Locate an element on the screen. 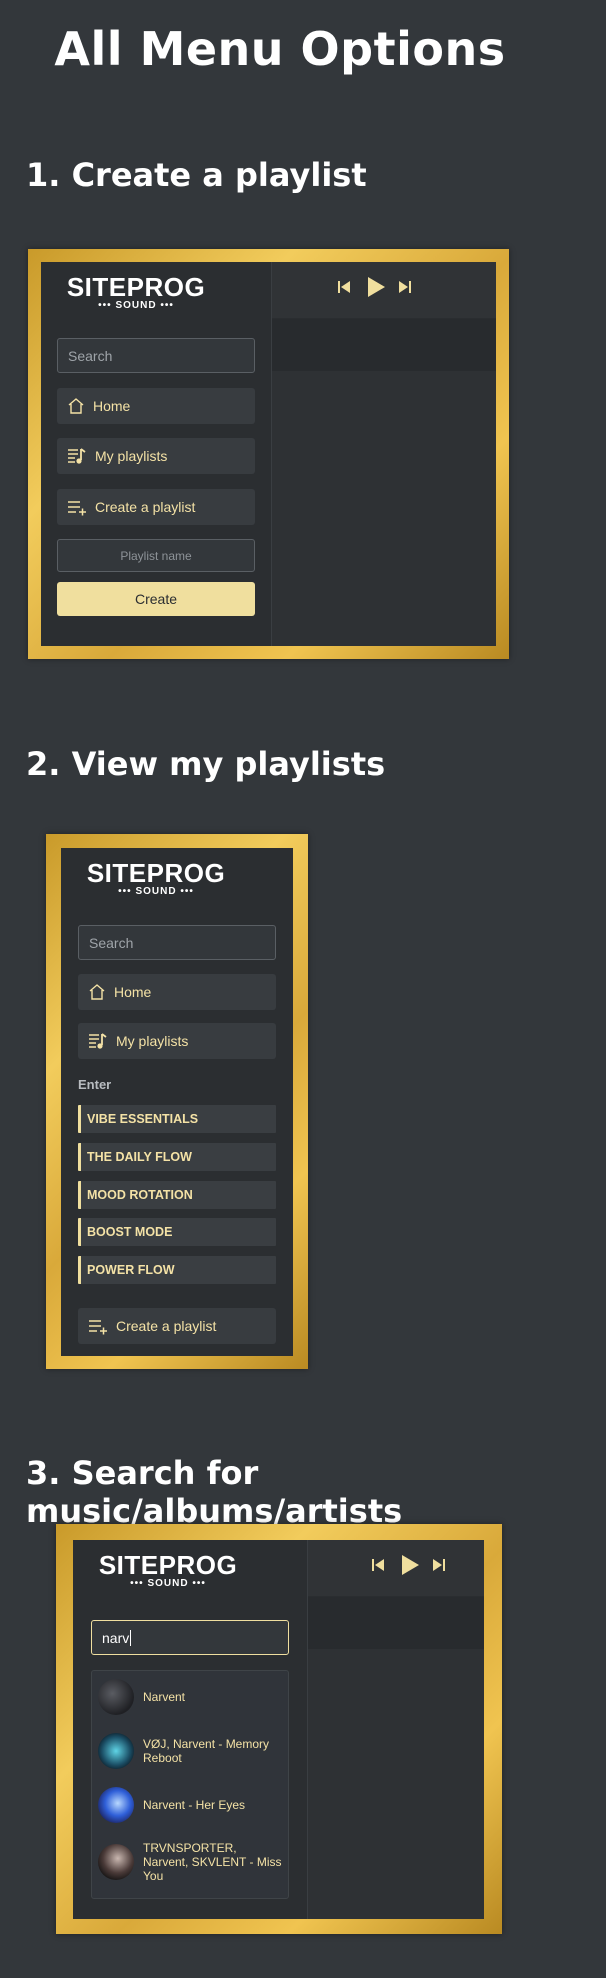 This screenshot has width=606, height=1978. section-title-view-playlists: 2. View my playlists is located at coordinates (206, 764).